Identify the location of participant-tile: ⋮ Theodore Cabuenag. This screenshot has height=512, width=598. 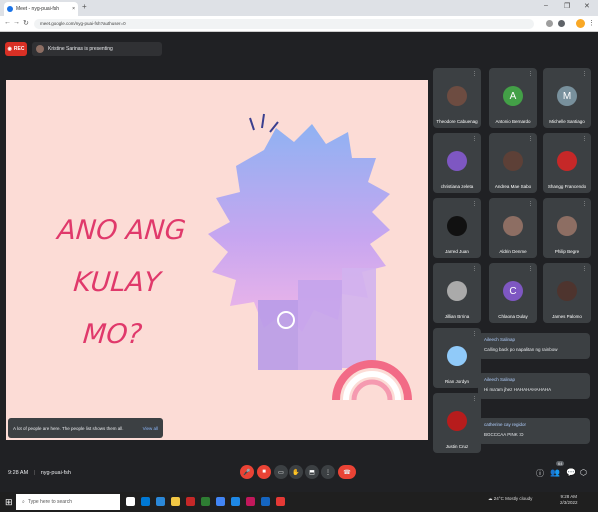
(457, 98).